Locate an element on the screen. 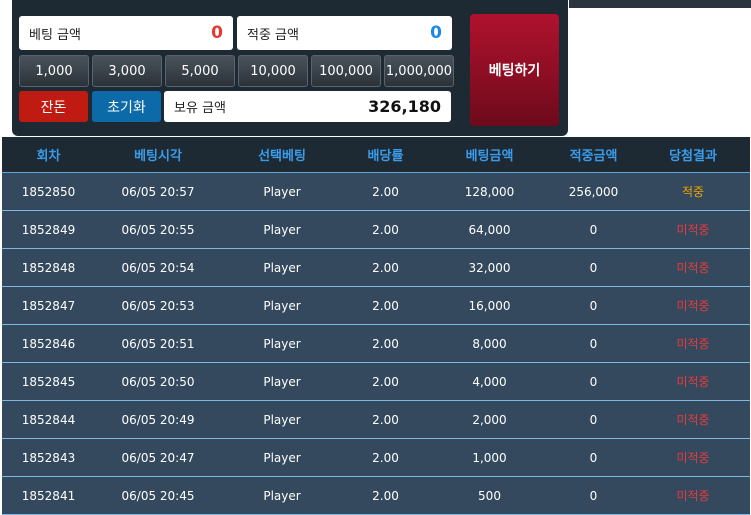 The height and width of the screenshot is (515, 751). cell-bet: 16,000 is located at coordinates (489, 305).